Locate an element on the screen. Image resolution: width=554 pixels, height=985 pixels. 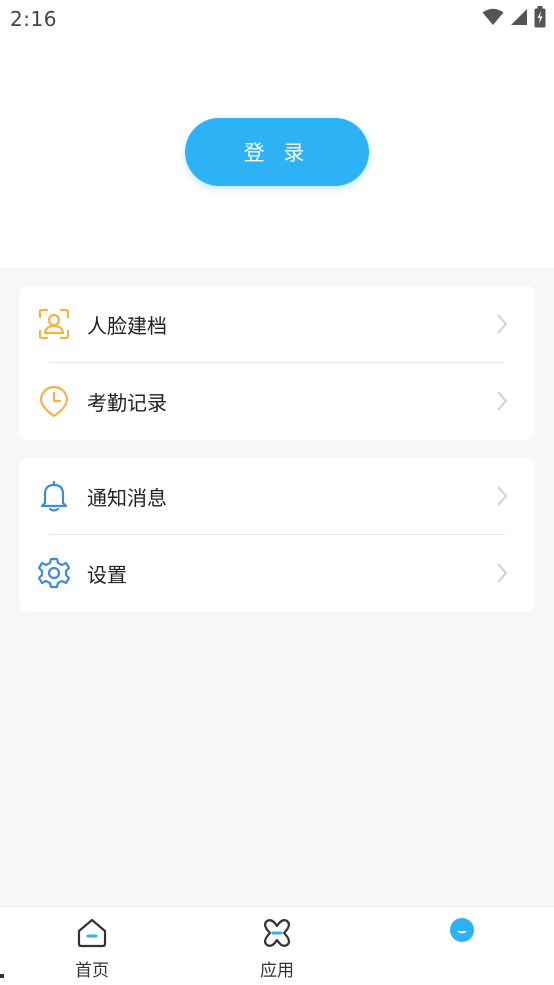
login-button: 登 录 is located at coordinates (277, 152).